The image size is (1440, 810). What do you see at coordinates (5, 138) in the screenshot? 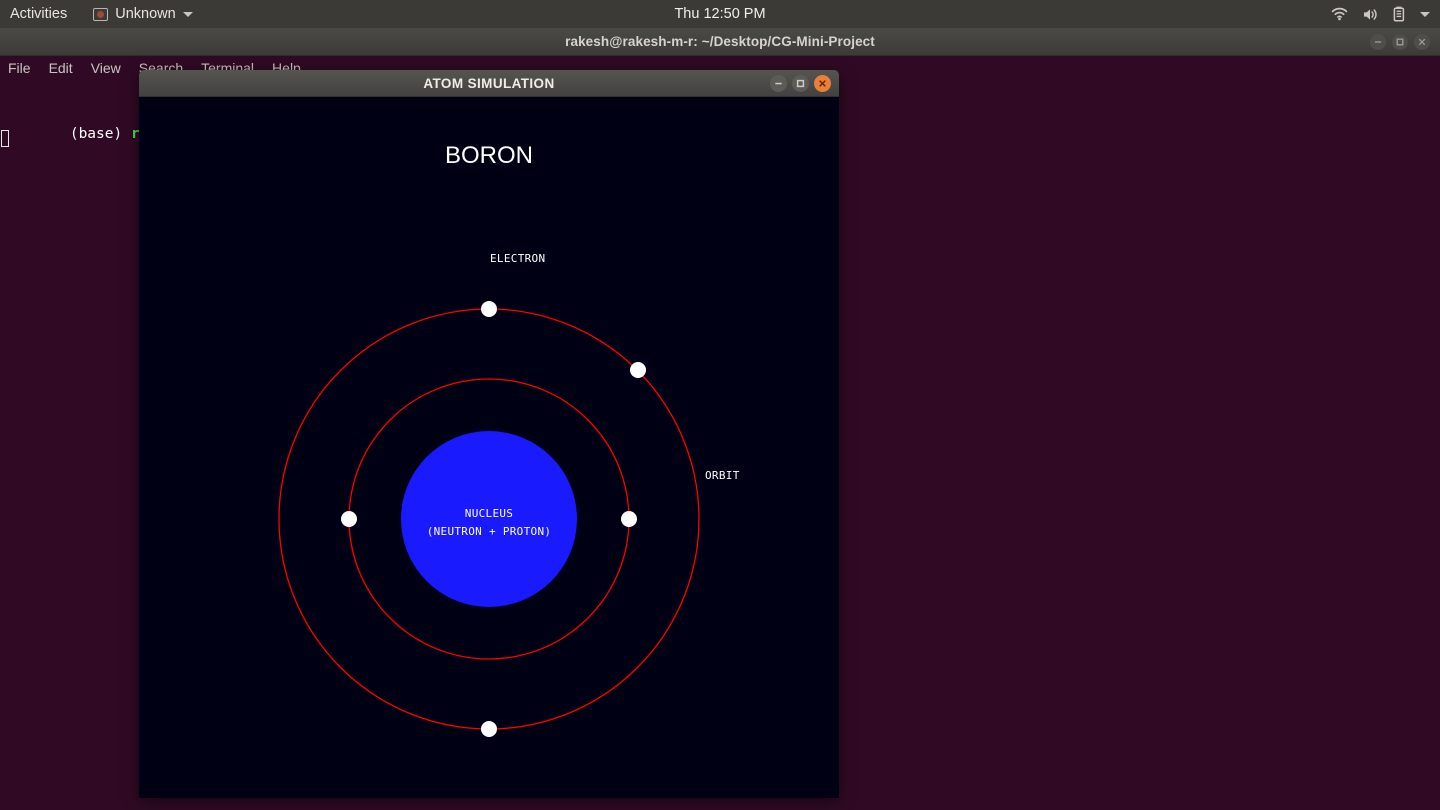
I see `terminal-cursor` at bounding box center [5, 138].